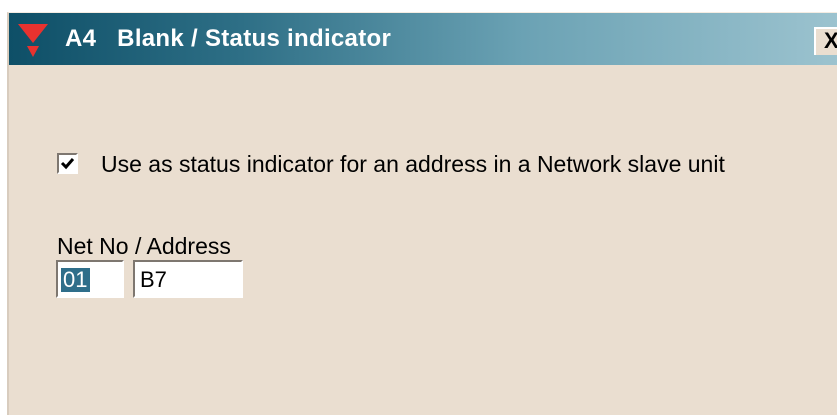  Describe the element at coordinates (825, 41) in the screenshot. I see `close-button: X` at that location.